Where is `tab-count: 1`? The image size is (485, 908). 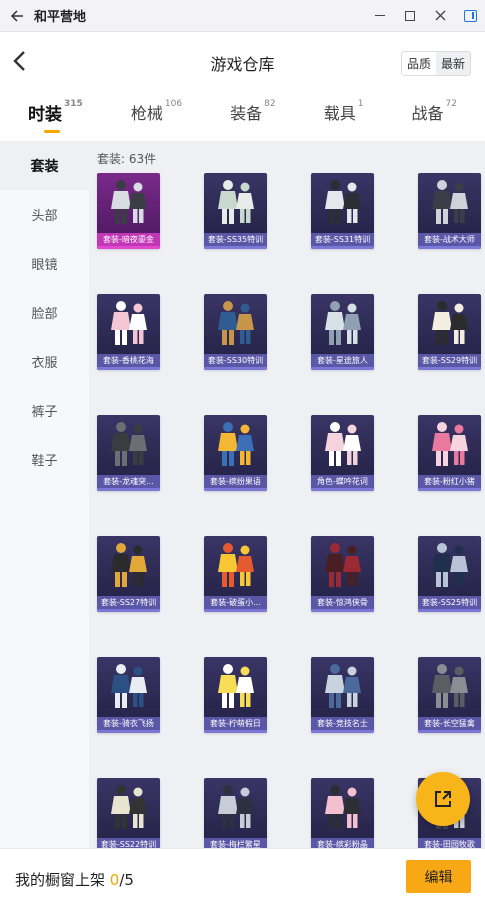
tab-count: 1 is located at coordinates (360, 104).